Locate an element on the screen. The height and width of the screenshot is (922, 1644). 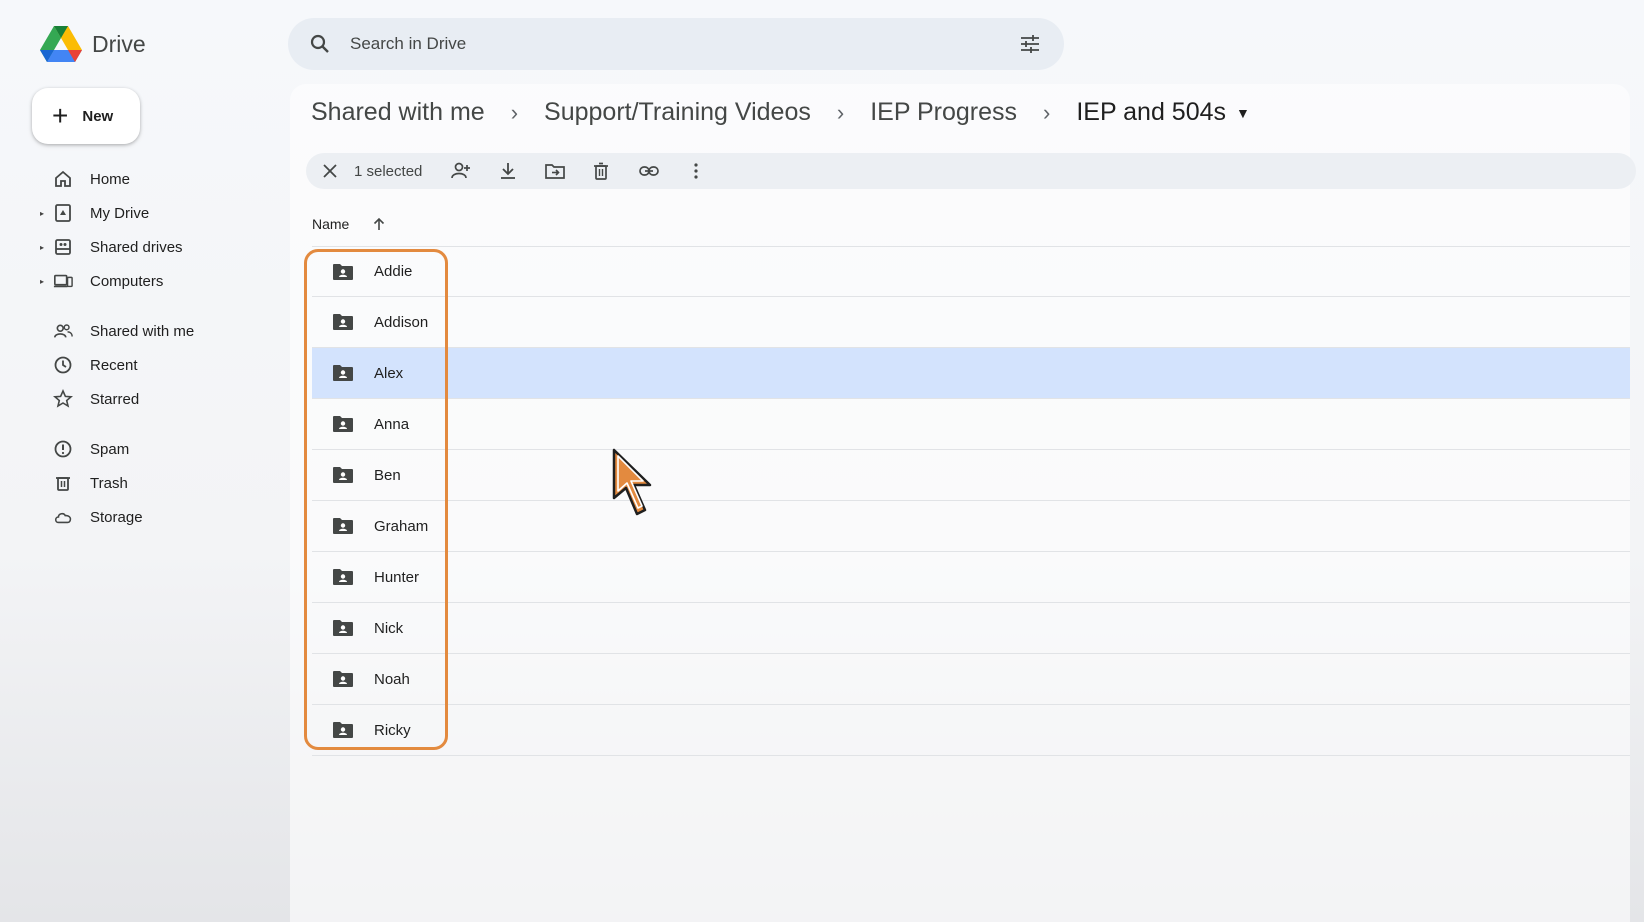
sidebar-item-label: Spam is located at coordinates (110, 449).